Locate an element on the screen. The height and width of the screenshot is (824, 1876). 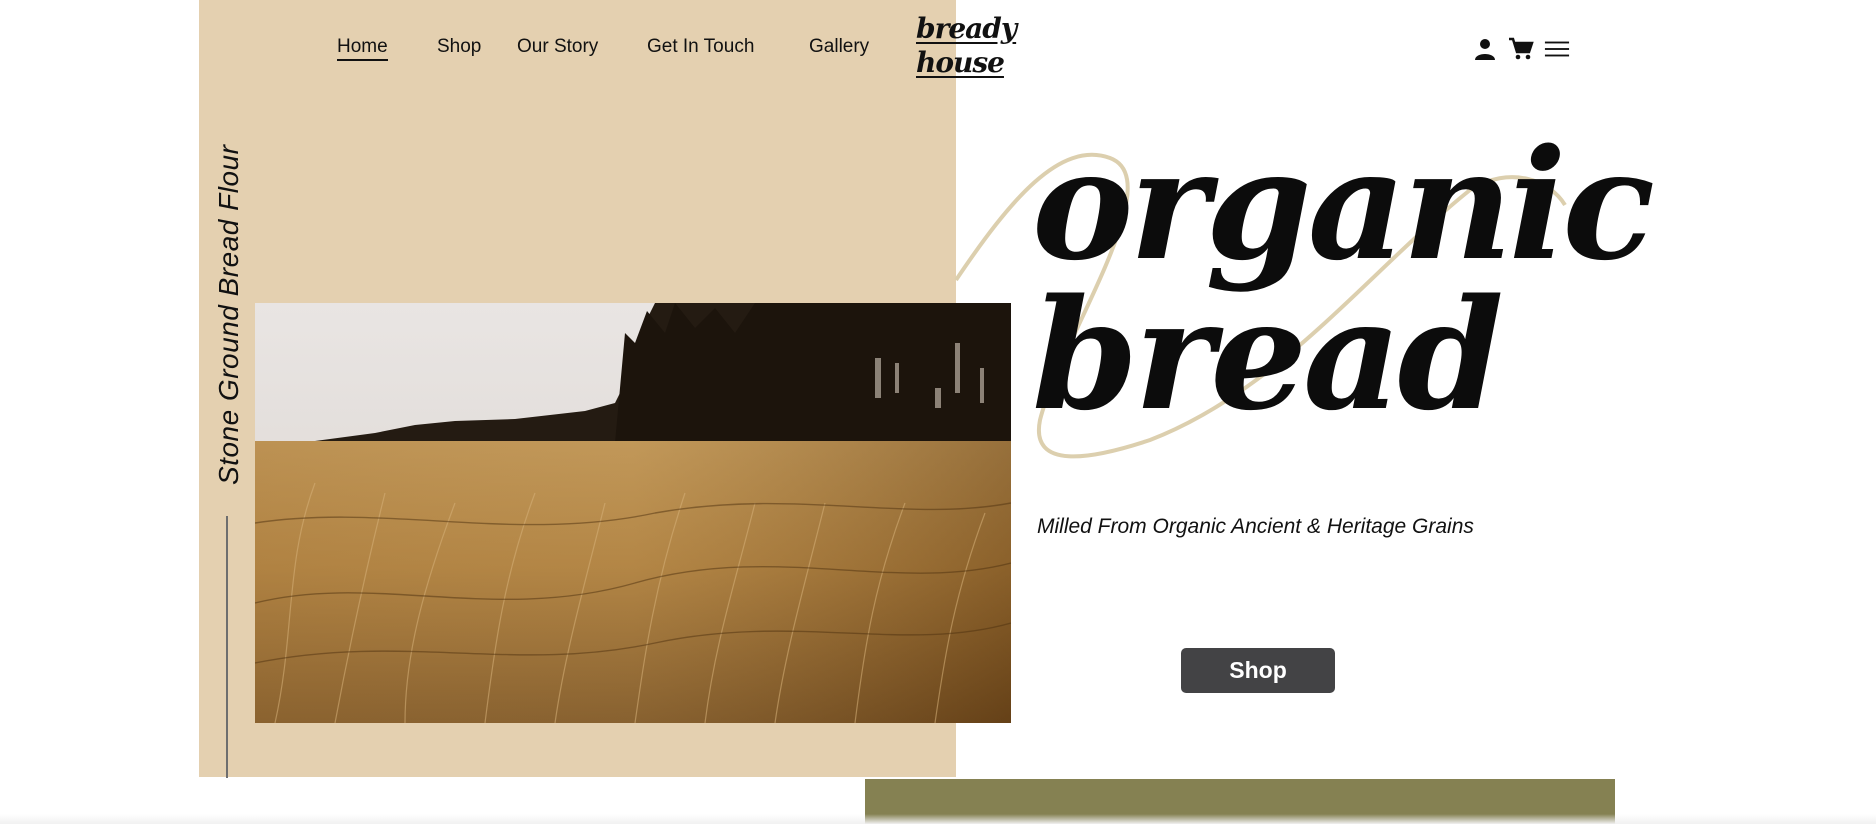
header-icons is located at coordinates (1521, 49).